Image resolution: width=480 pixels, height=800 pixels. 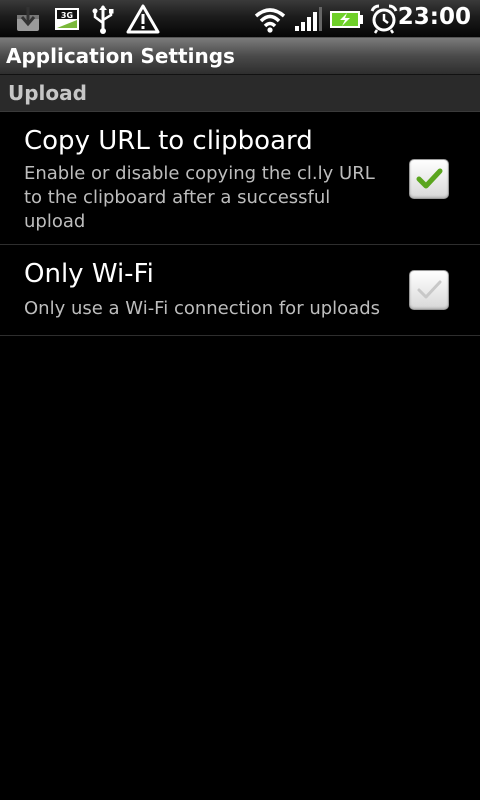 What do you see at coordinates (270, 19) in the screenshot?
I see `wifi-icon` at bounding box center [270, 19].